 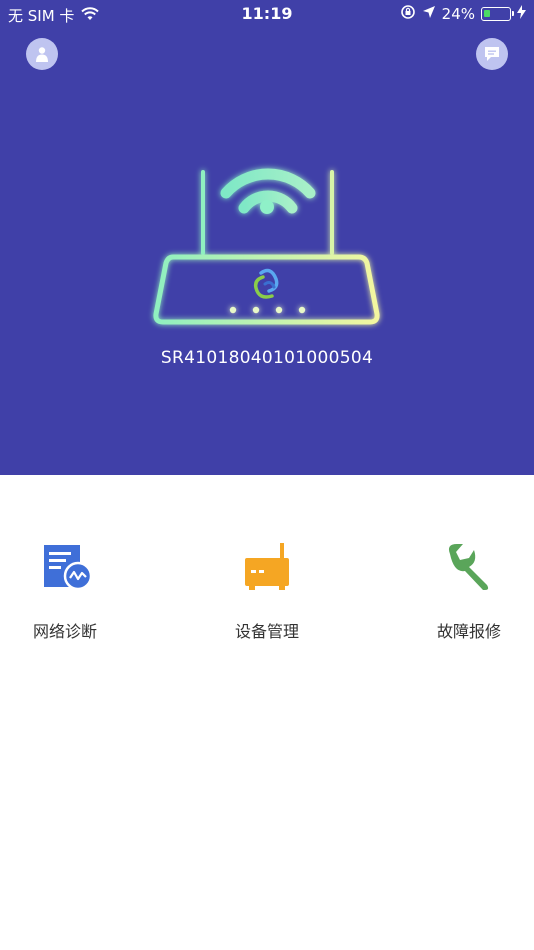 What do you see at coordinates (266, 283) in the screenshot?
I see `brand-logo-icon` at bounding box center [266, 283].